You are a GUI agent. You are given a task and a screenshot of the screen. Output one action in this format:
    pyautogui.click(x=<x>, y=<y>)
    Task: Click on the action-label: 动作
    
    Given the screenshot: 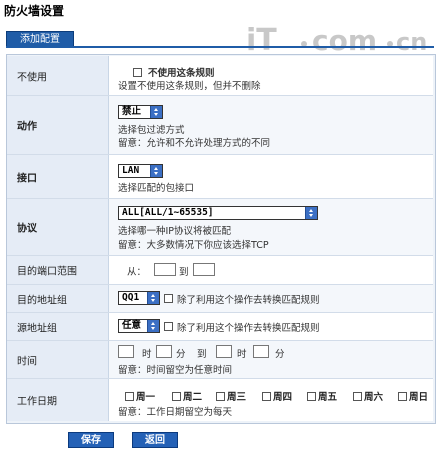 What is the action you would take?
    pyautogui.click(x=27, y=127)
    